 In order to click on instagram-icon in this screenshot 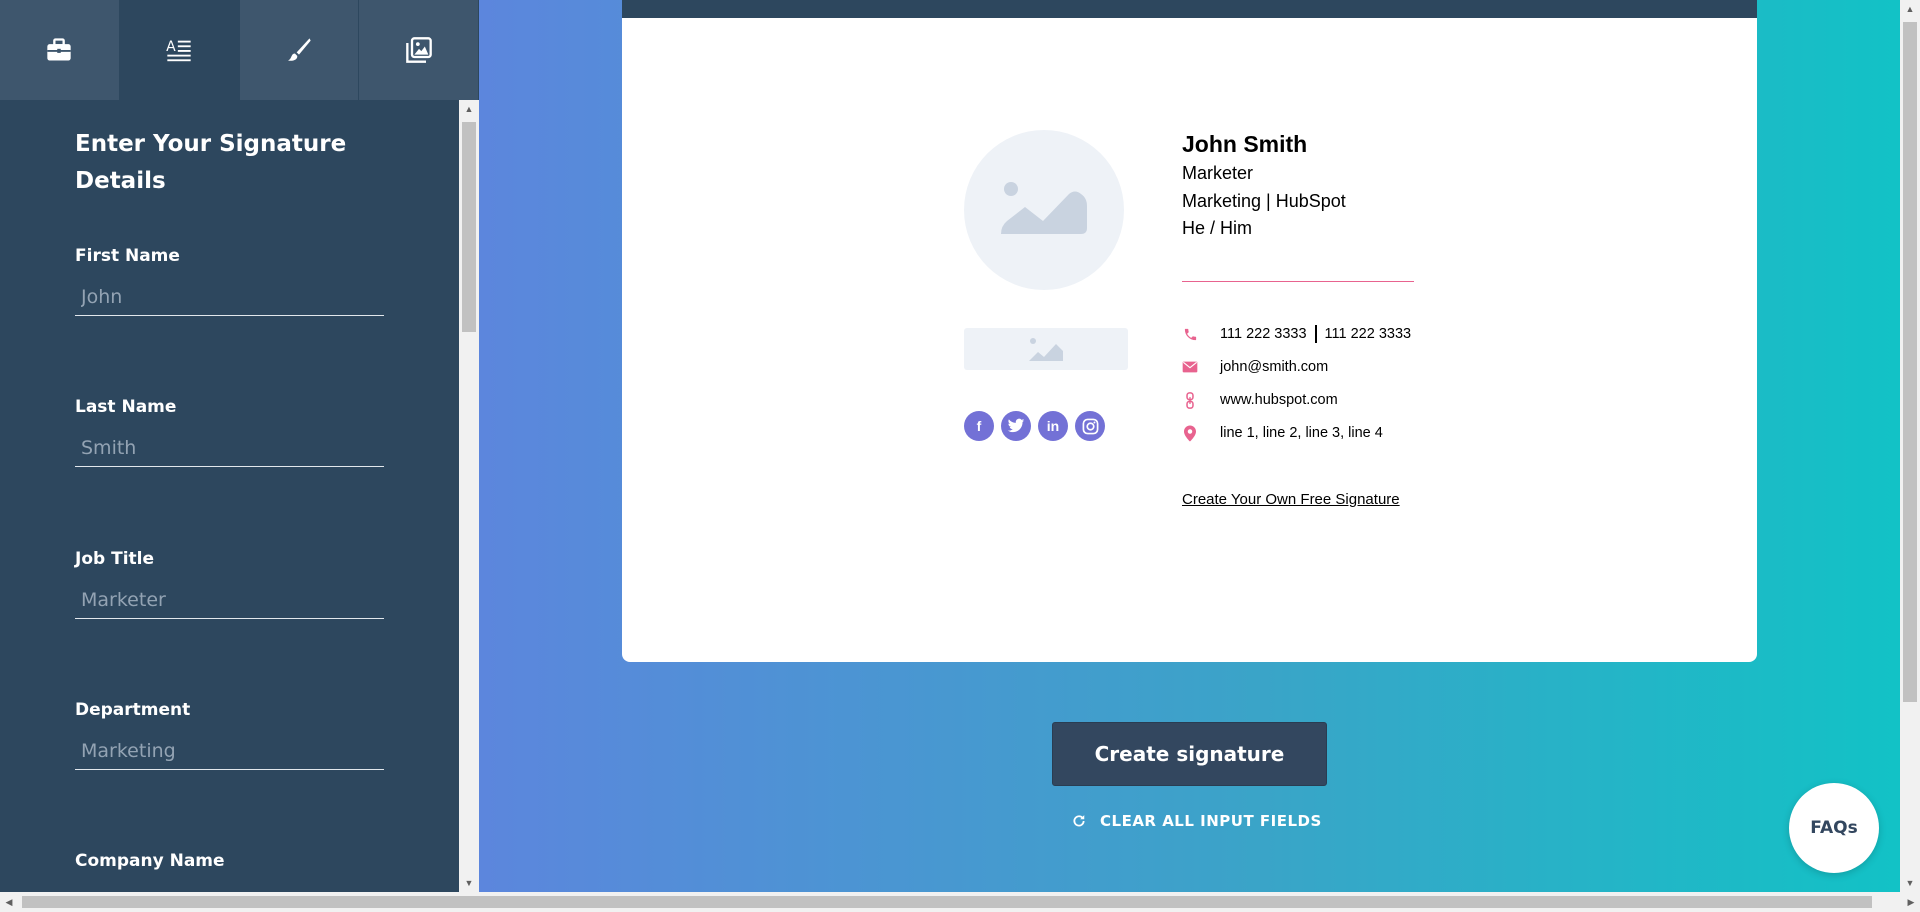, I will do `click(1090, 426)`.